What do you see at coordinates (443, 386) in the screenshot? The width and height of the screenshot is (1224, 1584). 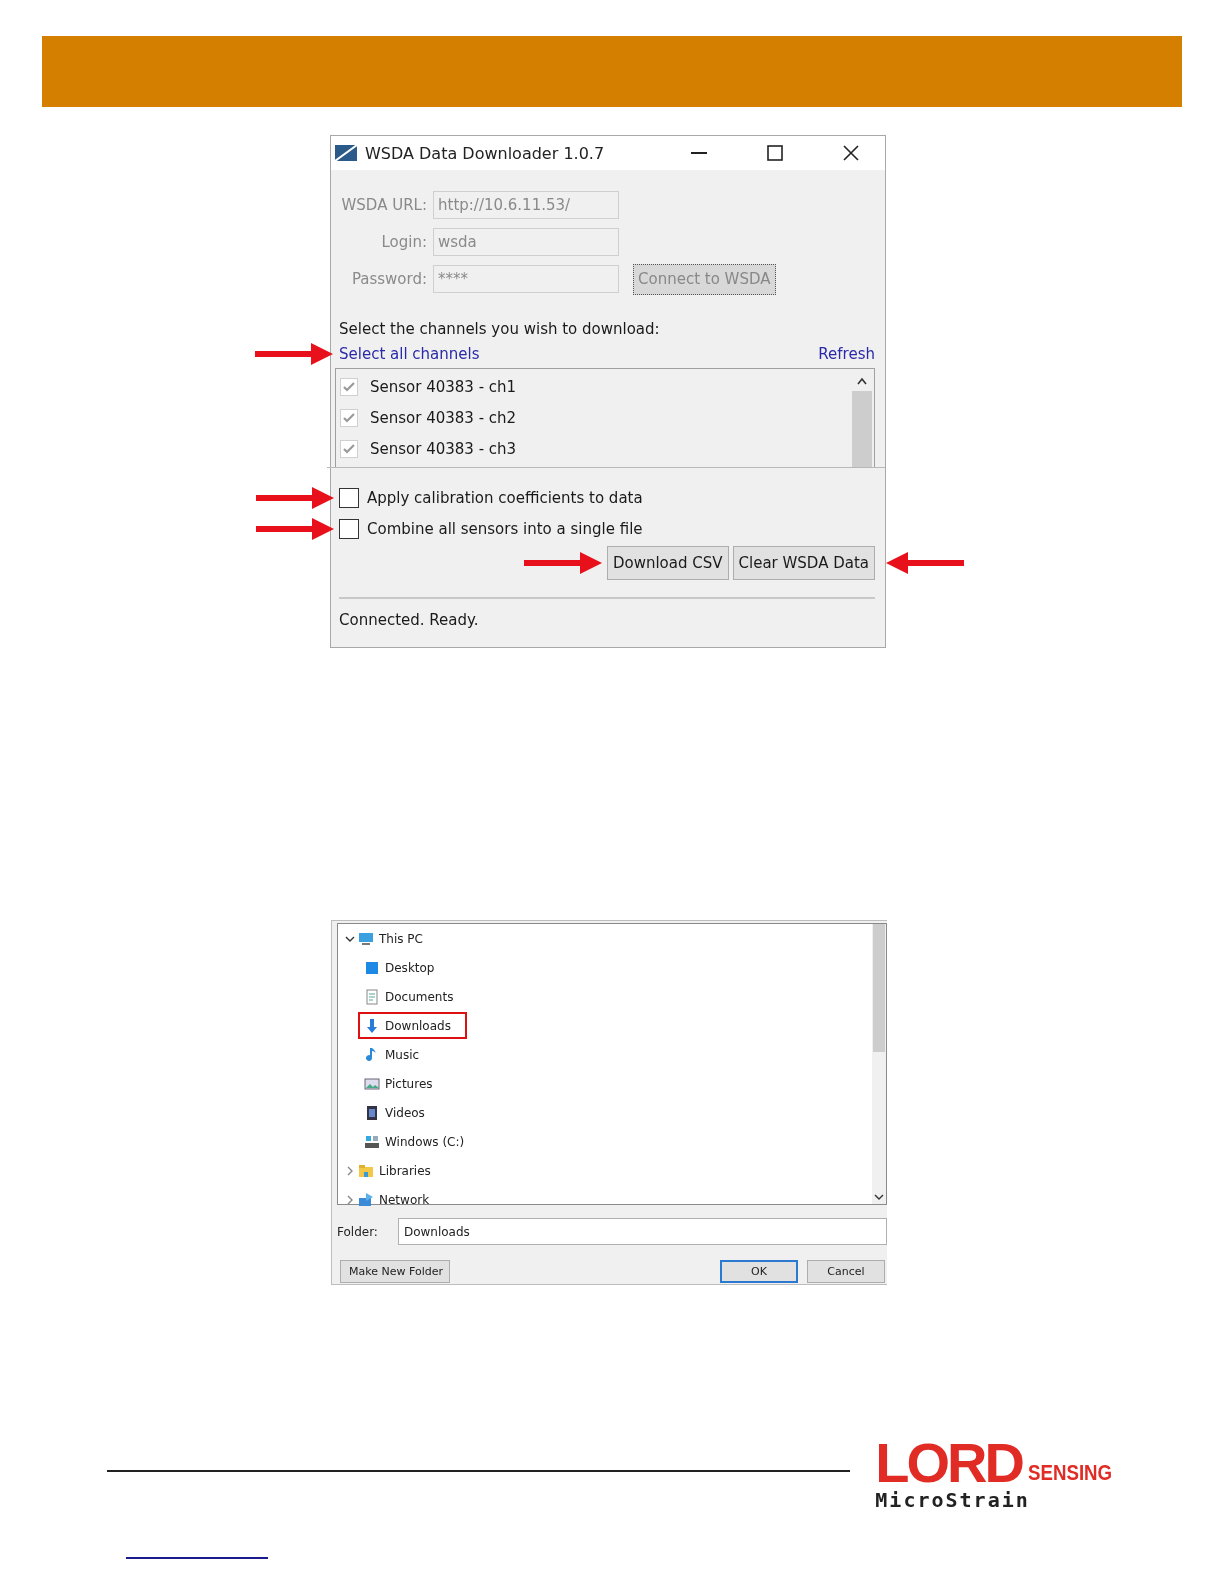 I see `channel-label: Sensor 40383 - ch1` at bounding box center [443, 386].